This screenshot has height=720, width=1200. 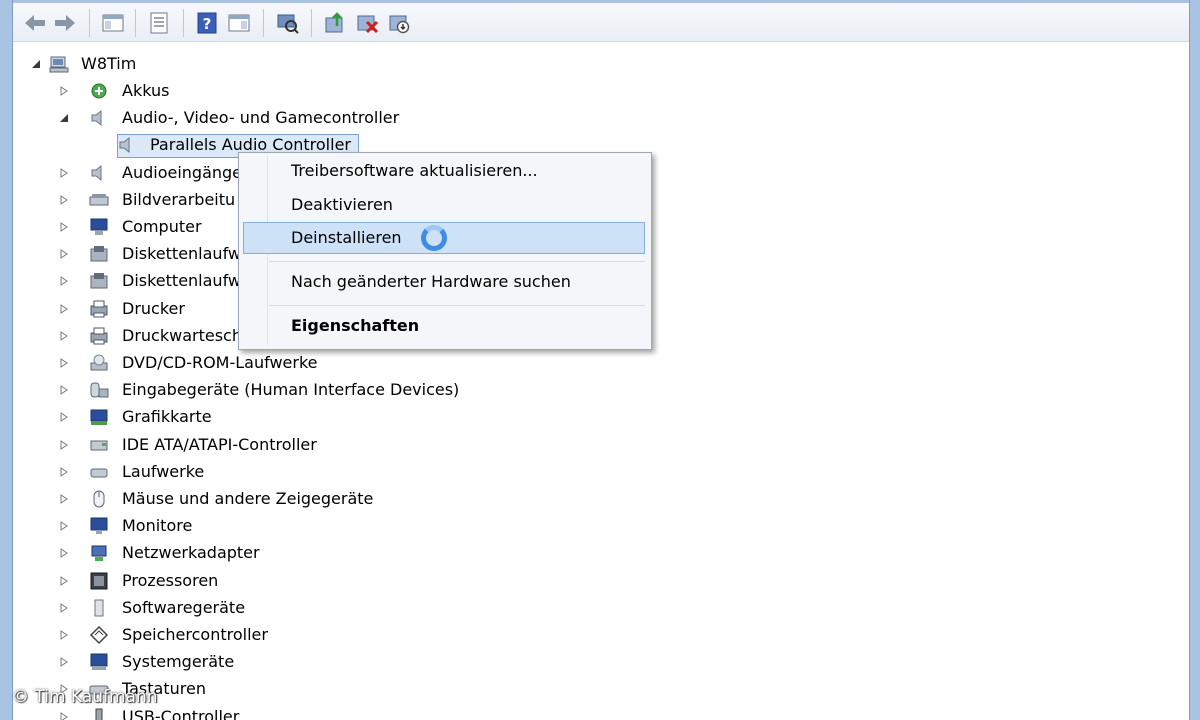 What do you see at coordinates (363, 526) in the screenshot?
I see `tree-category: Monitore` at bounding box center [363, 526].